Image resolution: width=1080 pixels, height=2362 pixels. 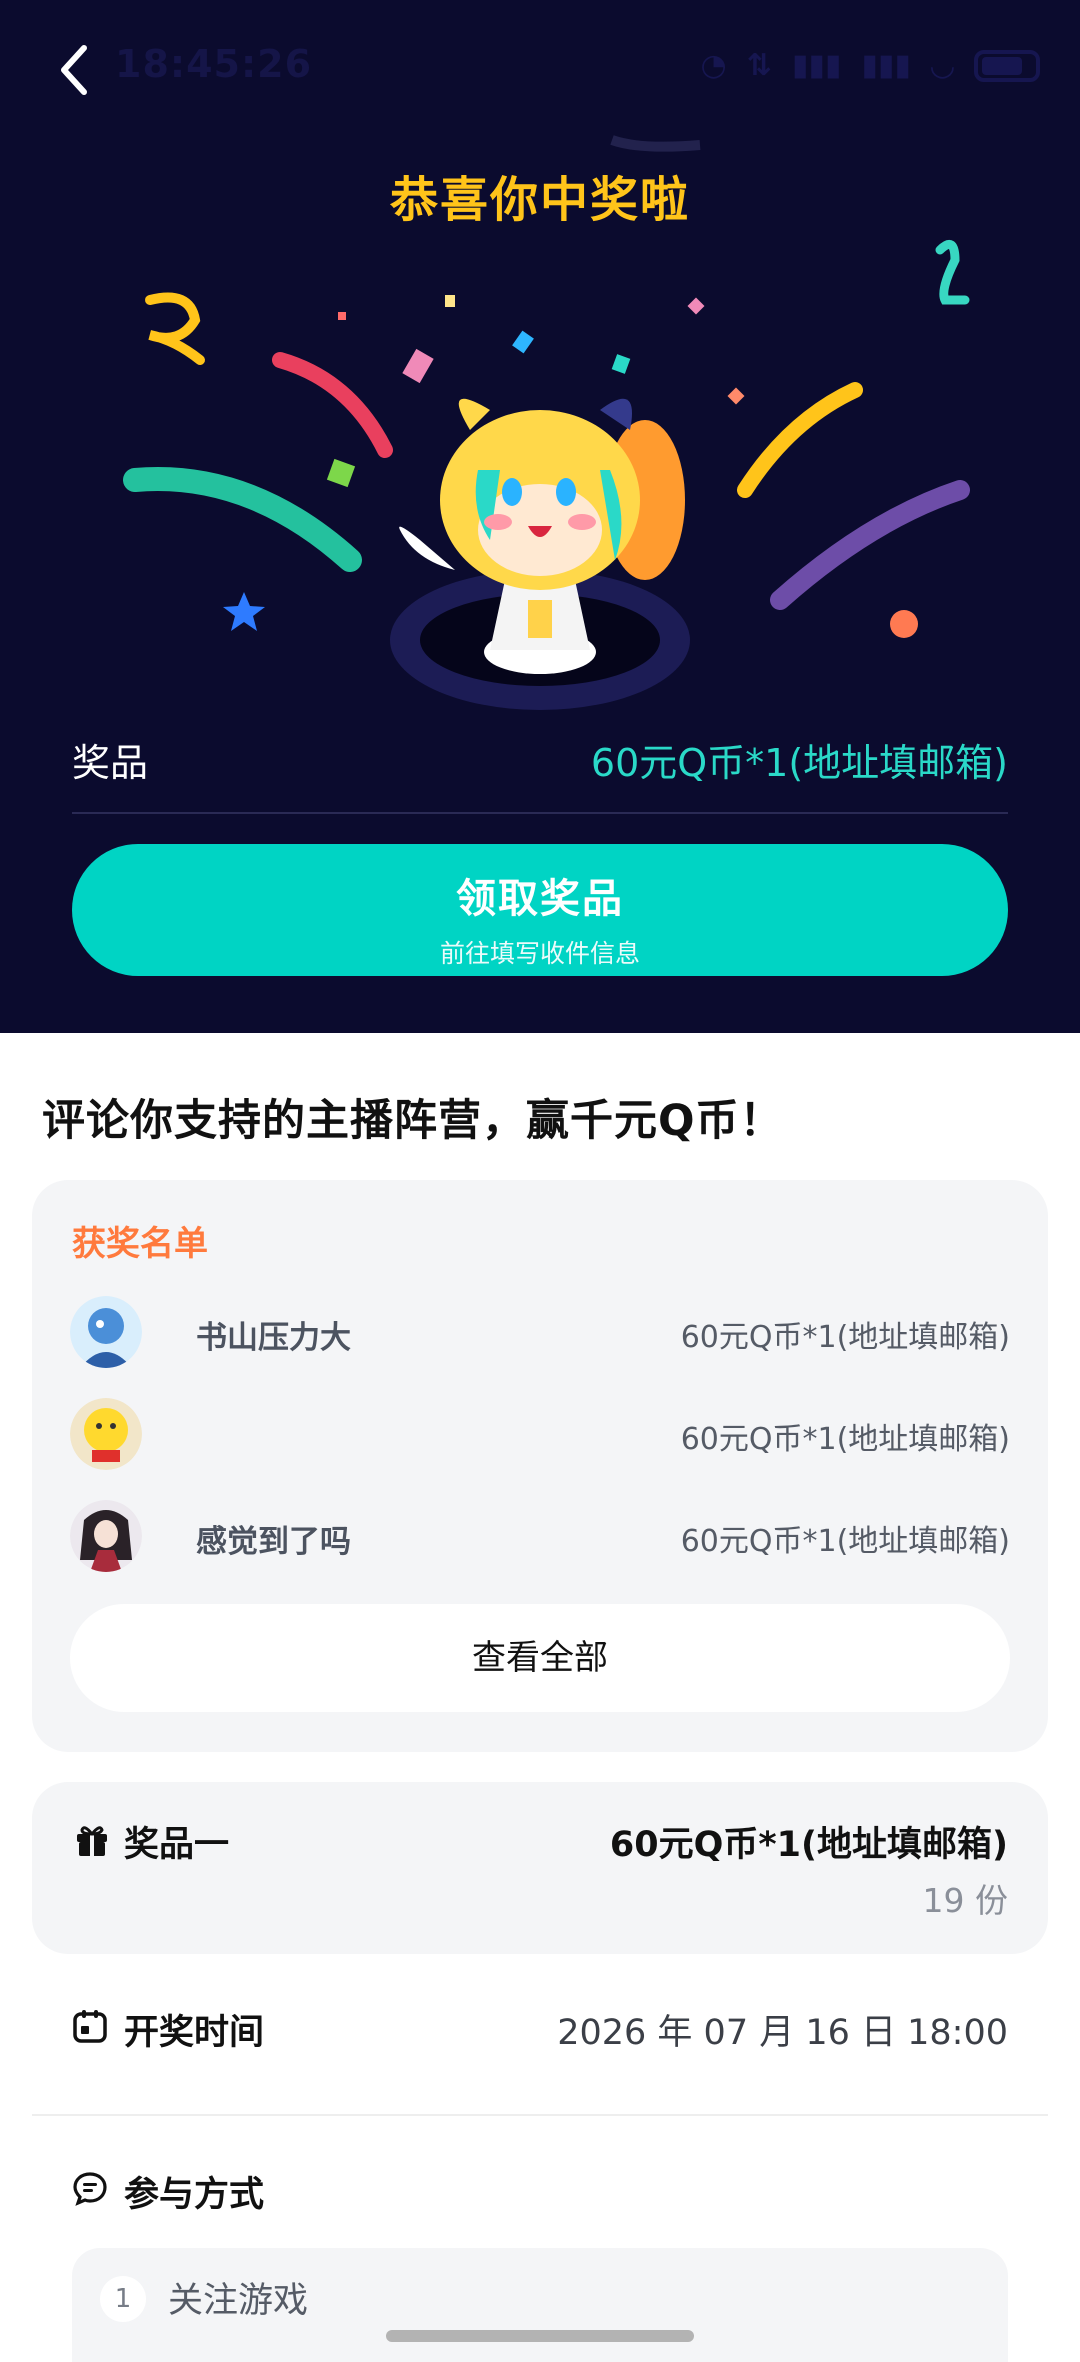 What do you see at coordinates (539, 200) in the screenshot?
I see `congrats-title: 恭喜你中奖啦` at bounding box center [539, 200].